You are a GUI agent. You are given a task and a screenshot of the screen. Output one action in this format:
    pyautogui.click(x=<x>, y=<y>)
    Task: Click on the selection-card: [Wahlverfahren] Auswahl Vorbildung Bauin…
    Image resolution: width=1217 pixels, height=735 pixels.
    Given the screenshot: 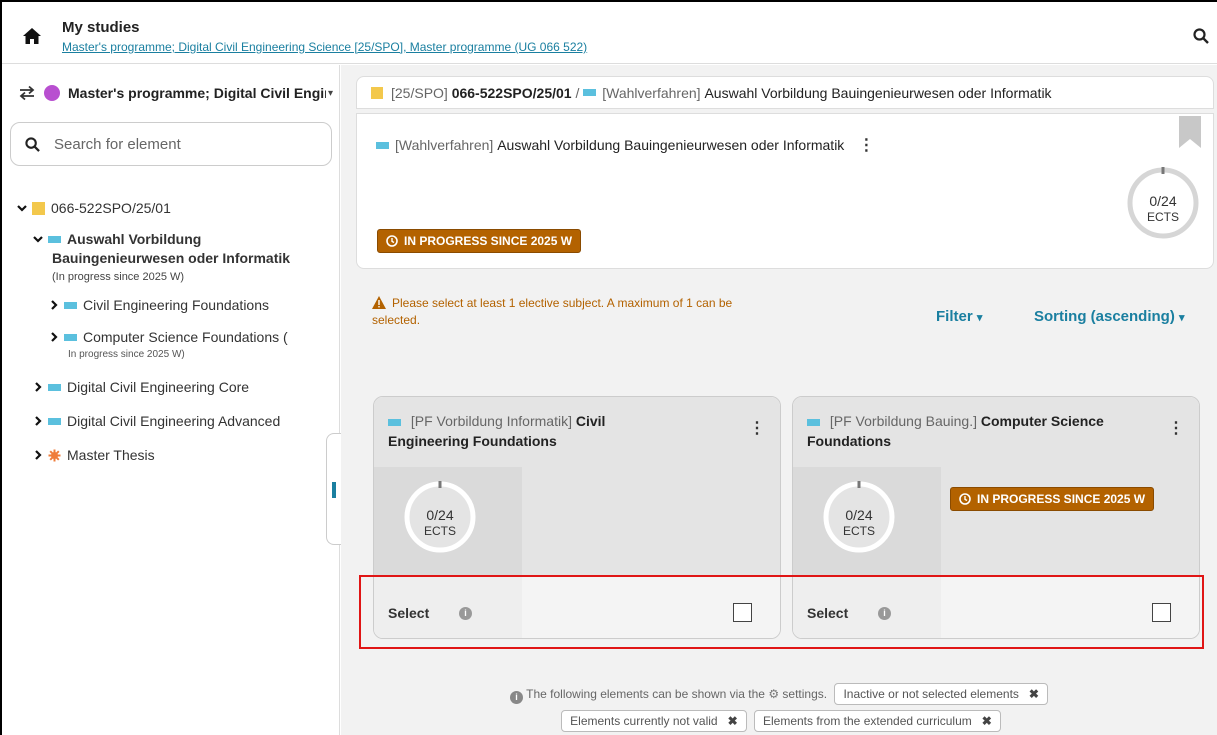 What is the action you would take?
    pyautogui.click(x=785, y=191)
    